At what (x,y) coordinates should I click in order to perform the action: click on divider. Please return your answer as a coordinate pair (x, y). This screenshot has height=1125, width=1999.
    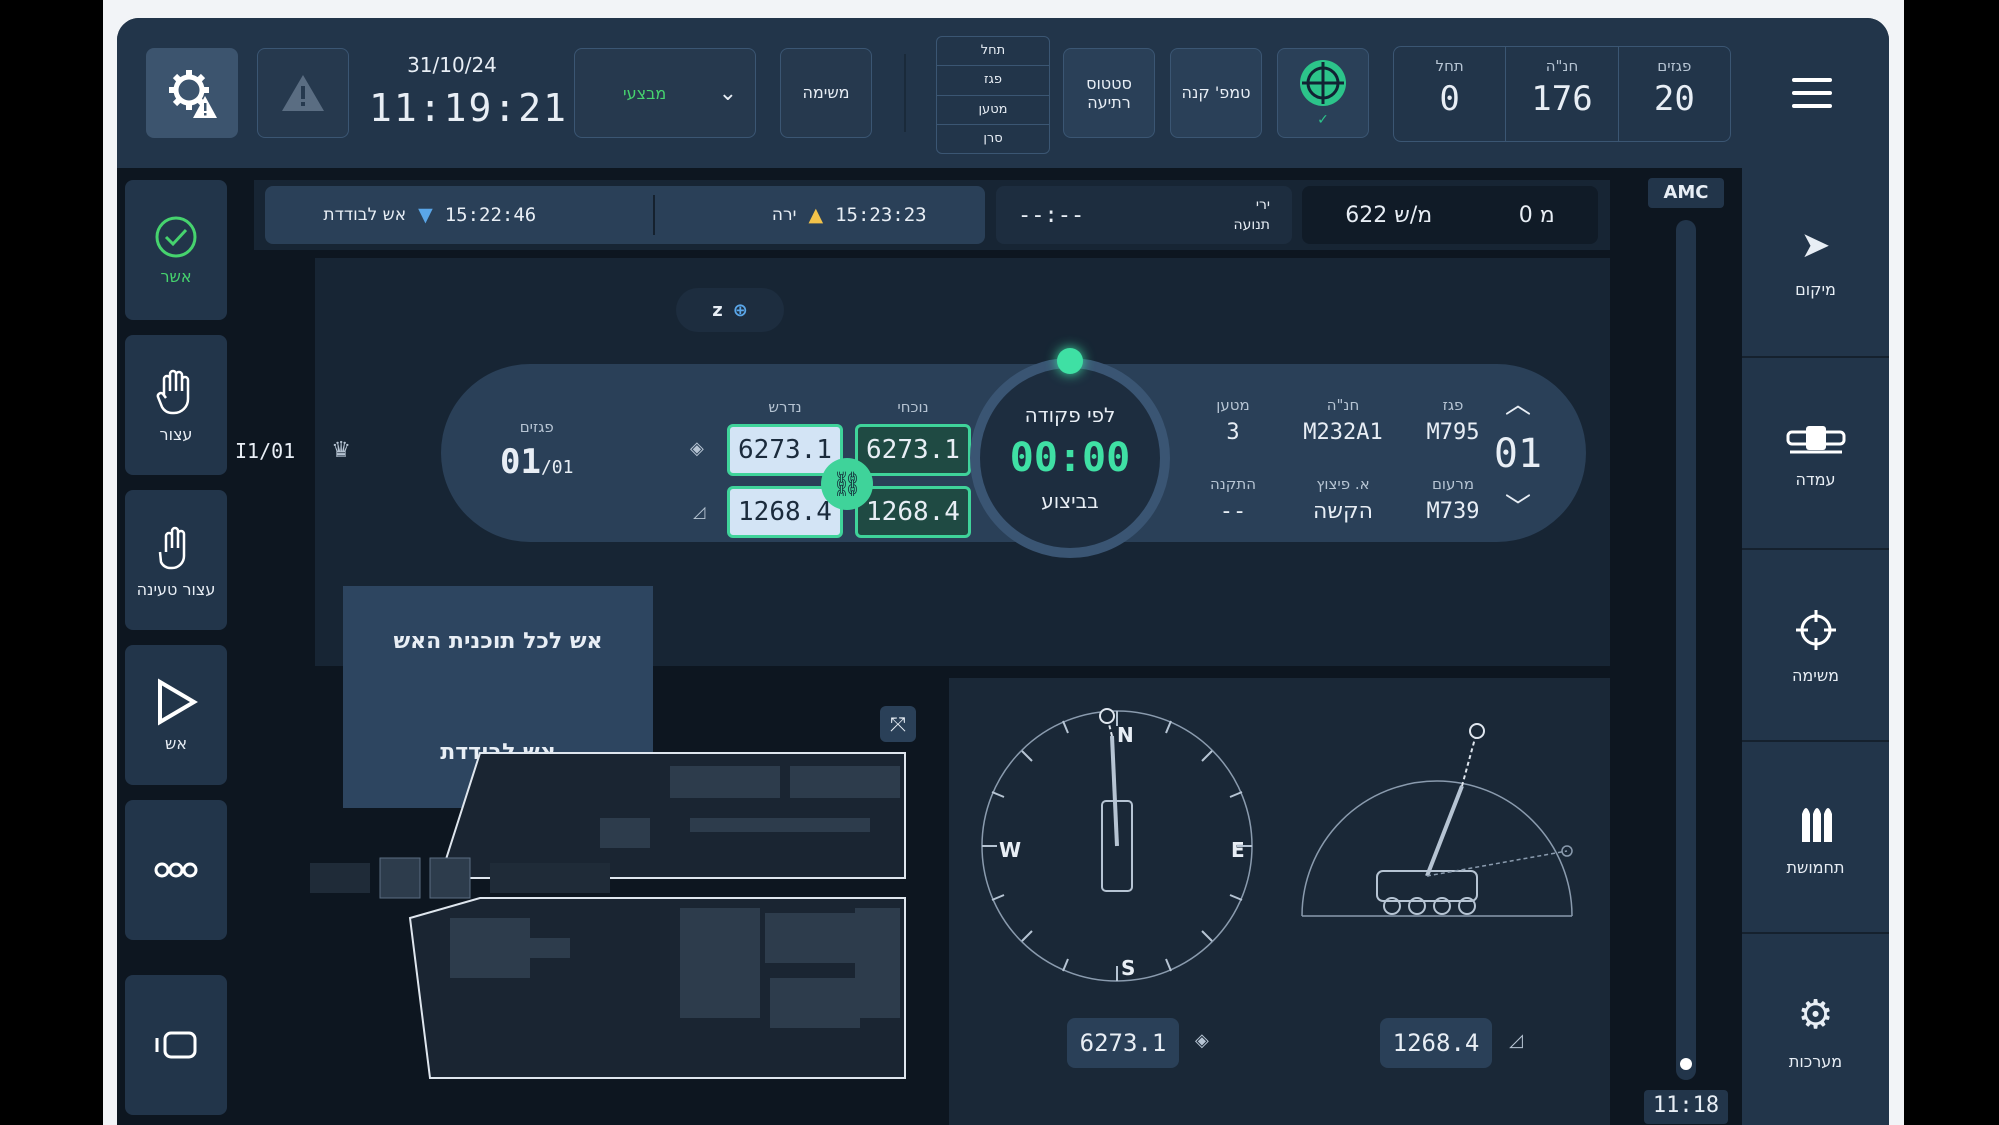
    Looking at the image, I should click on (905, 93).